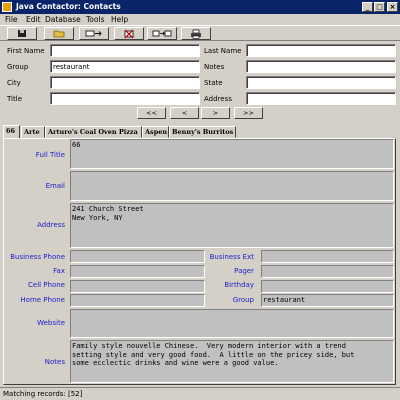 The image size is (400, 400). Describe the element at coordinates (367, 7) in the screenshot. I see `minimize-button: _` at that location.